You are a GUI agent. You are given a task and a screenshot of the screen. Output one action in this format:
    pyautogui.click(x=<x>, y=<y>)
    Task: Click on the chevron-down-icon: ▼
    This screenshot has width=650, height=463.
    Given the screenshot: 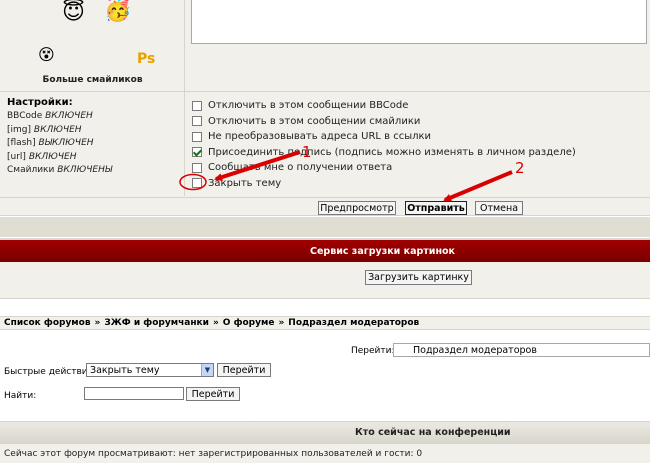 What is the action you would take?
    pyautogui.click(x=207, y=370)
    